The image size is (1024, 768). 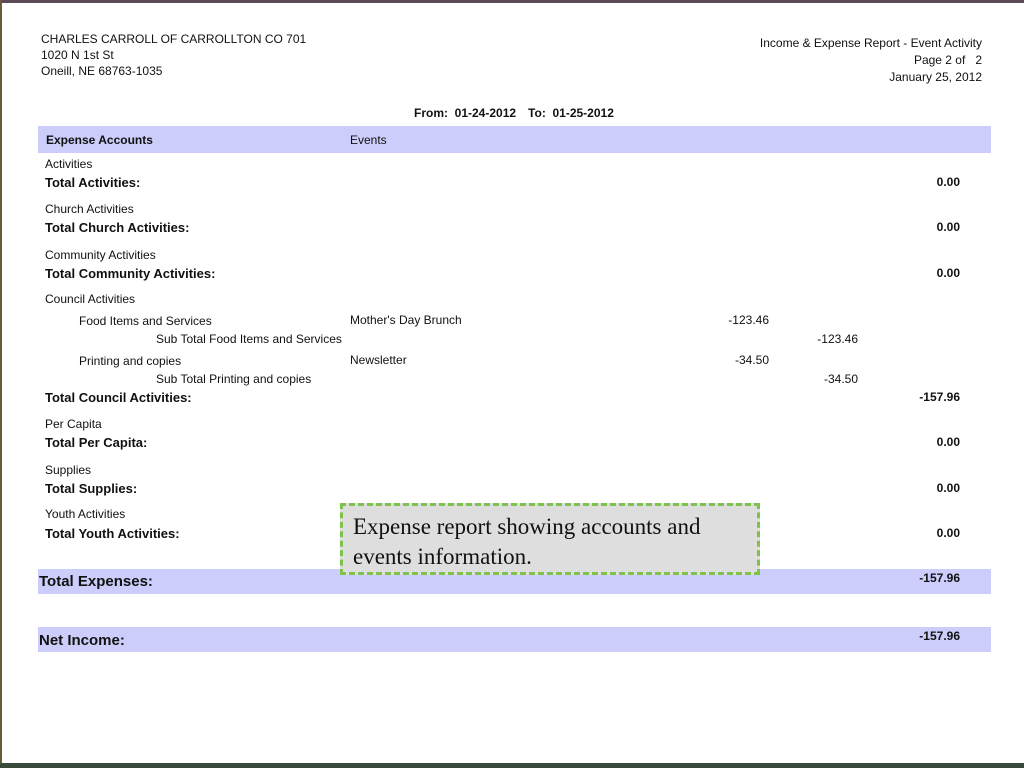 What do you see at coordinates (118, 397) in the screenshot?
I see `section-total-label: Total Council Activities:` at bounding box center [118, 397].